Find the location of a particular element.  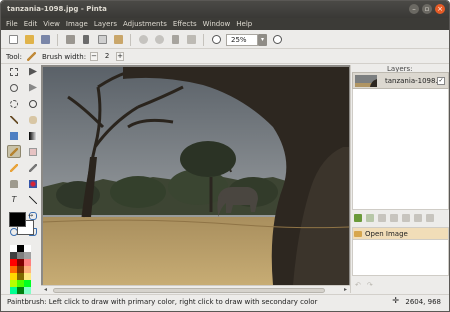

history-item-label: Open Image is located at coordinates (386, 234).